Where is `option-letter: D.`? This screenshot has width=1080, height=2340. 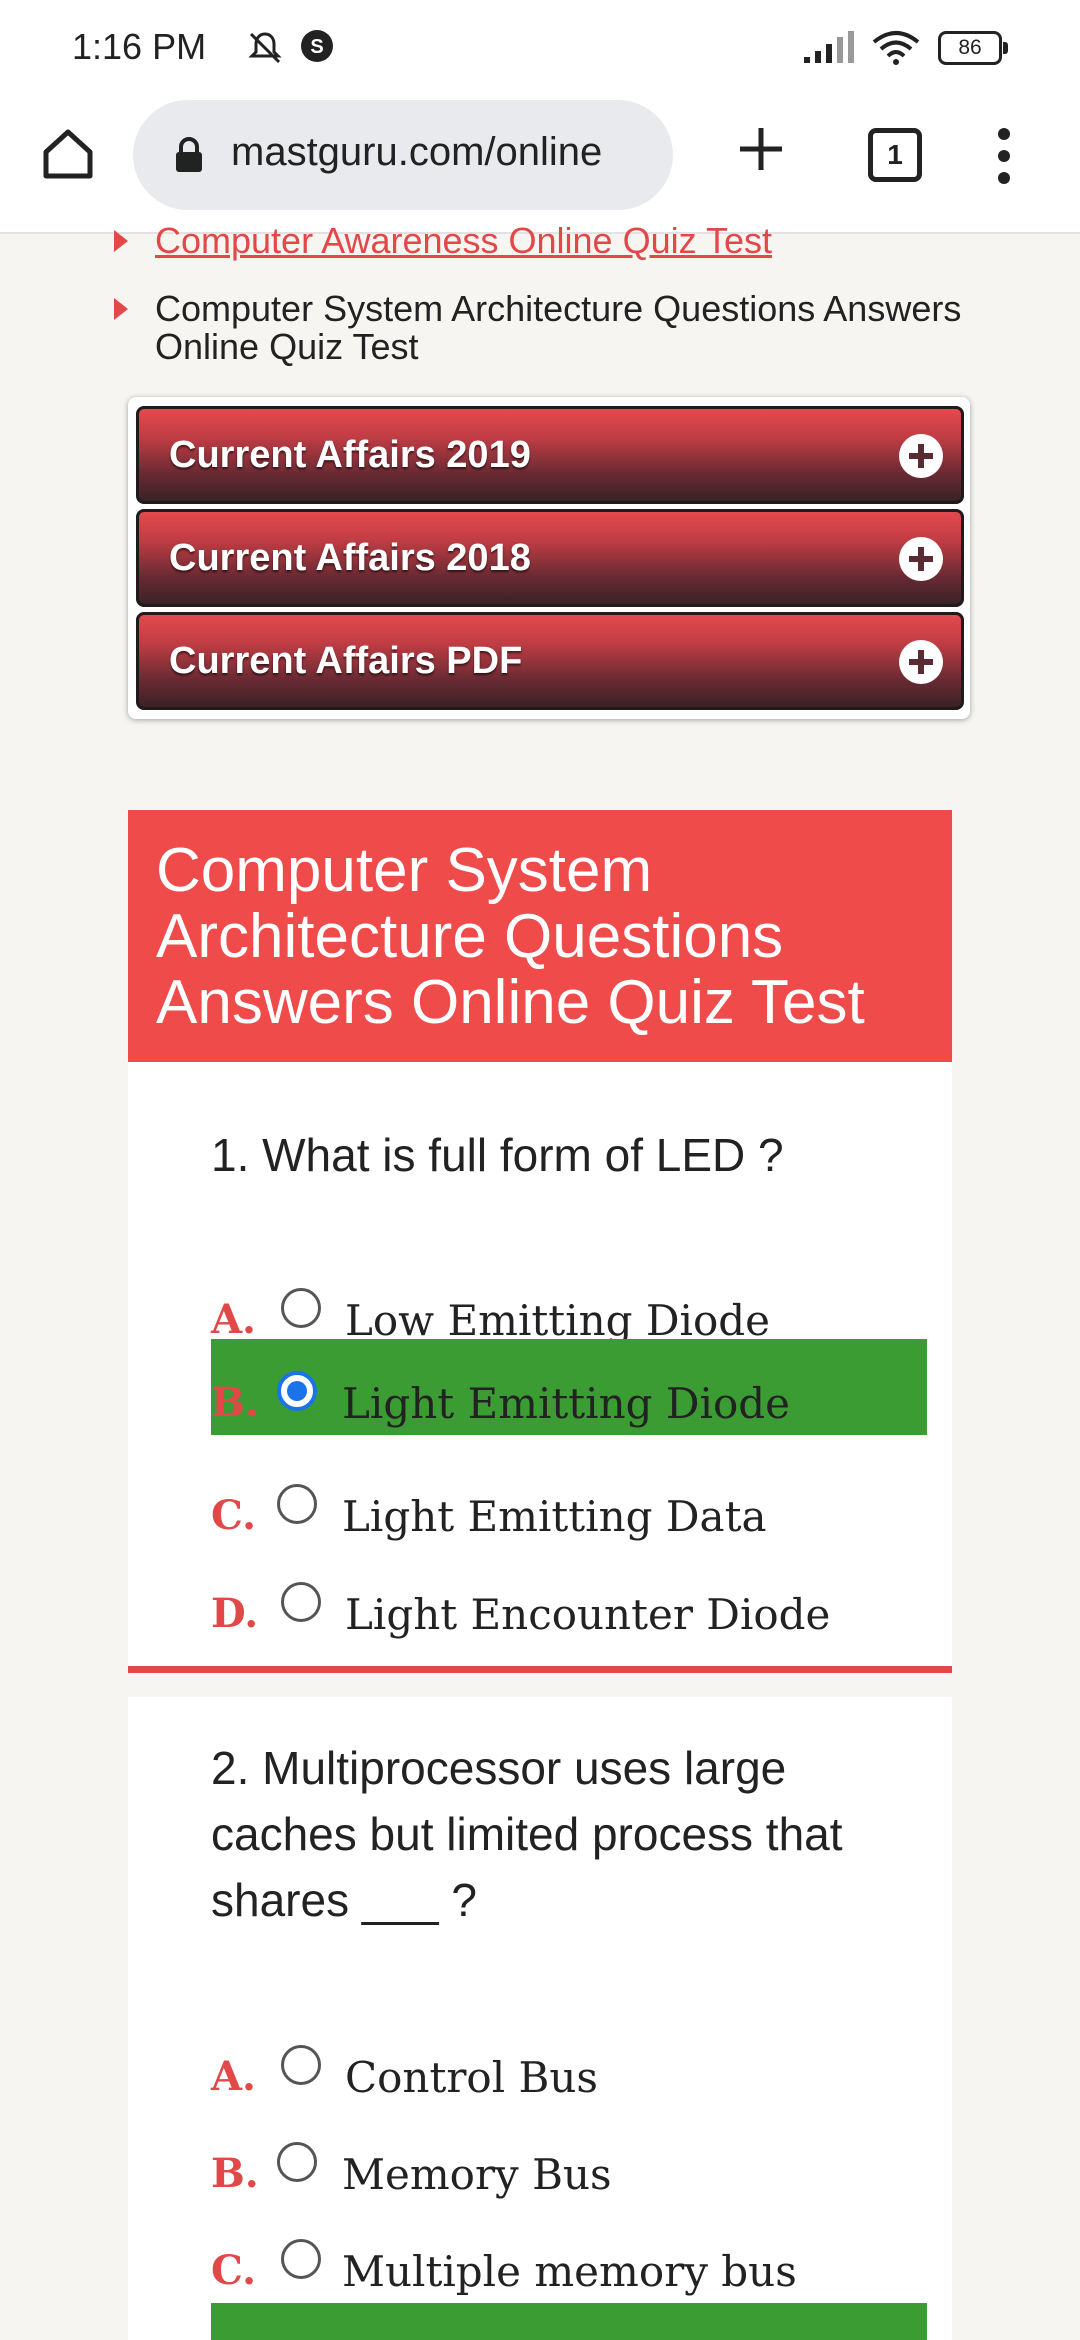
option-letter: D. is located at coordinates (235, 1613).